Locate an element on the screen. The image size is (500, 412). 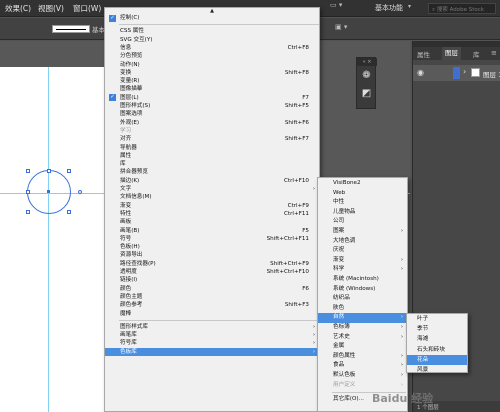
layer-row: ◉ › 图层 1 is located at coordinates (456, 73).